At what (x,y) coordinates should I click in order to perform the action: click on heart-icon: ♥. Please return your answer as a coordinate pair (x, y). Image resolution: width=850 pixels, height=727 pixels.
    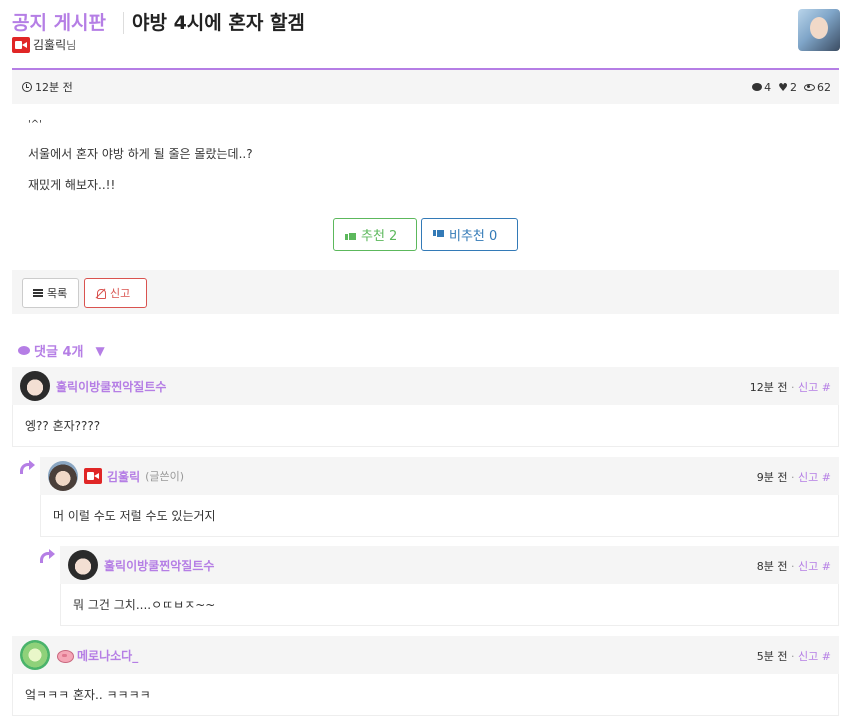
    Looking at the image, I should click on (783, 87).